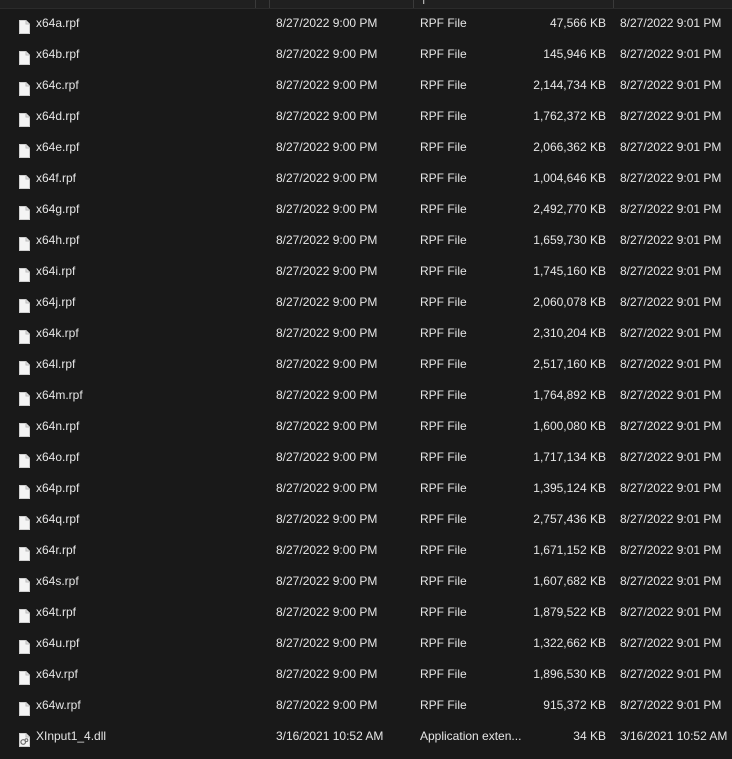 The height and width of the screenshot is (759, 732). Describe the element at coordinates (574, 54) in the screenshot. I see `file-size: 145,946 KB` at that location.